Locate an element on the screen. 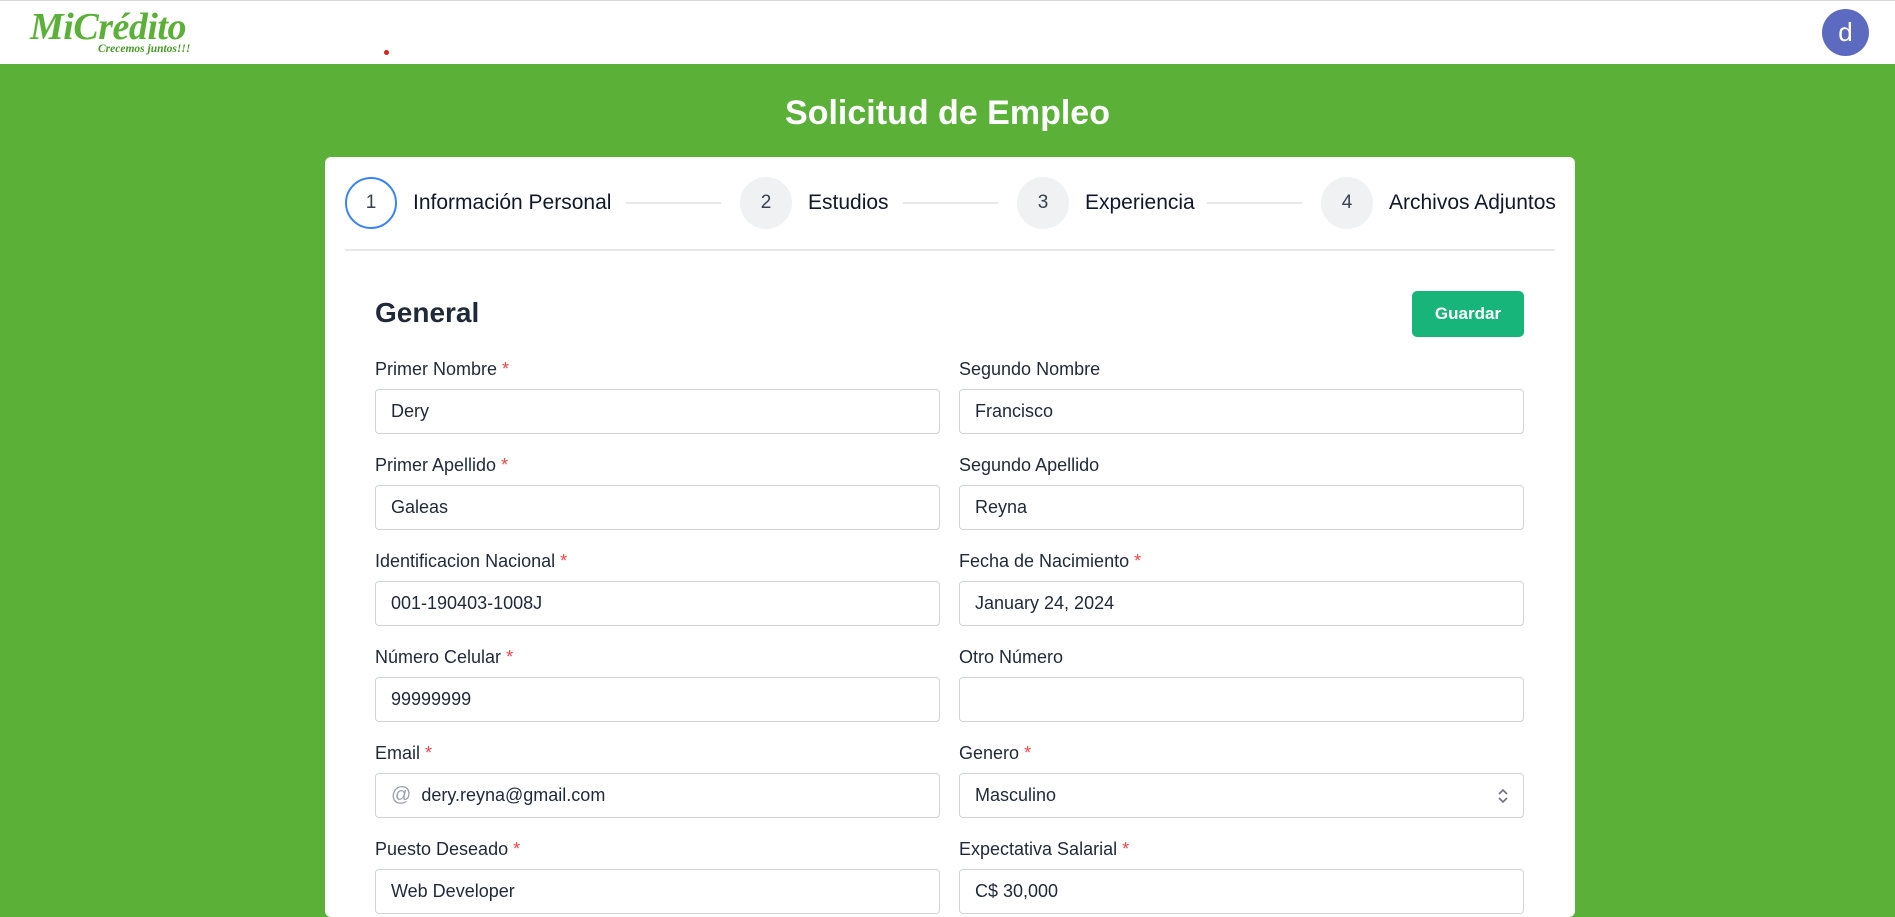 This screenshot has height=917, width=1895. chevron-updown-icon is located at coordinates (1503, 796).